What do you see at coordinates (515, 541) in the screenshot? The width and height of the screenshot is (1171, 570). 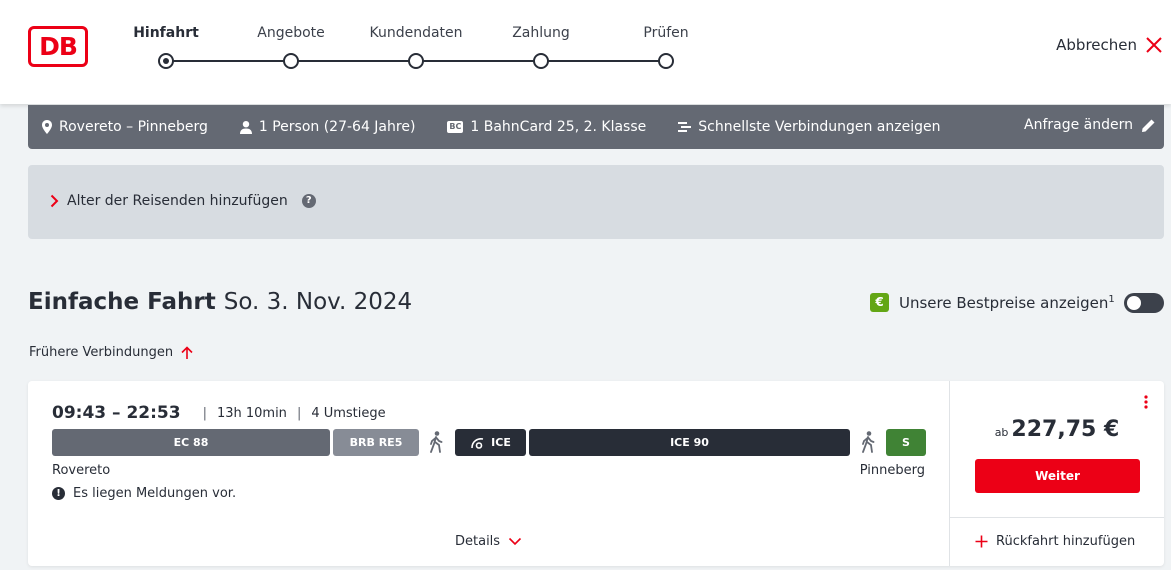 I see `chevron-down-icon` at bounding box center [515, 541].